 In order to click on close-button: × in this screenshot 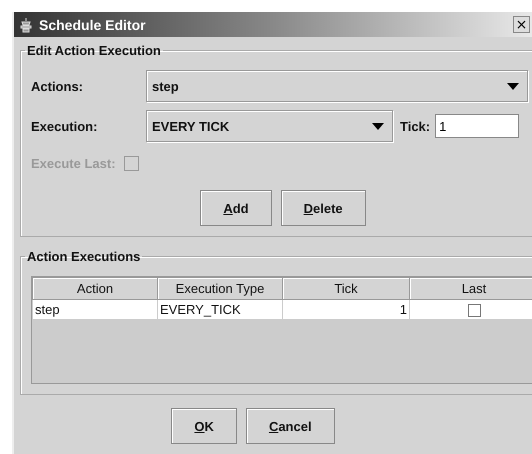, I will do `click(521, 24)`.